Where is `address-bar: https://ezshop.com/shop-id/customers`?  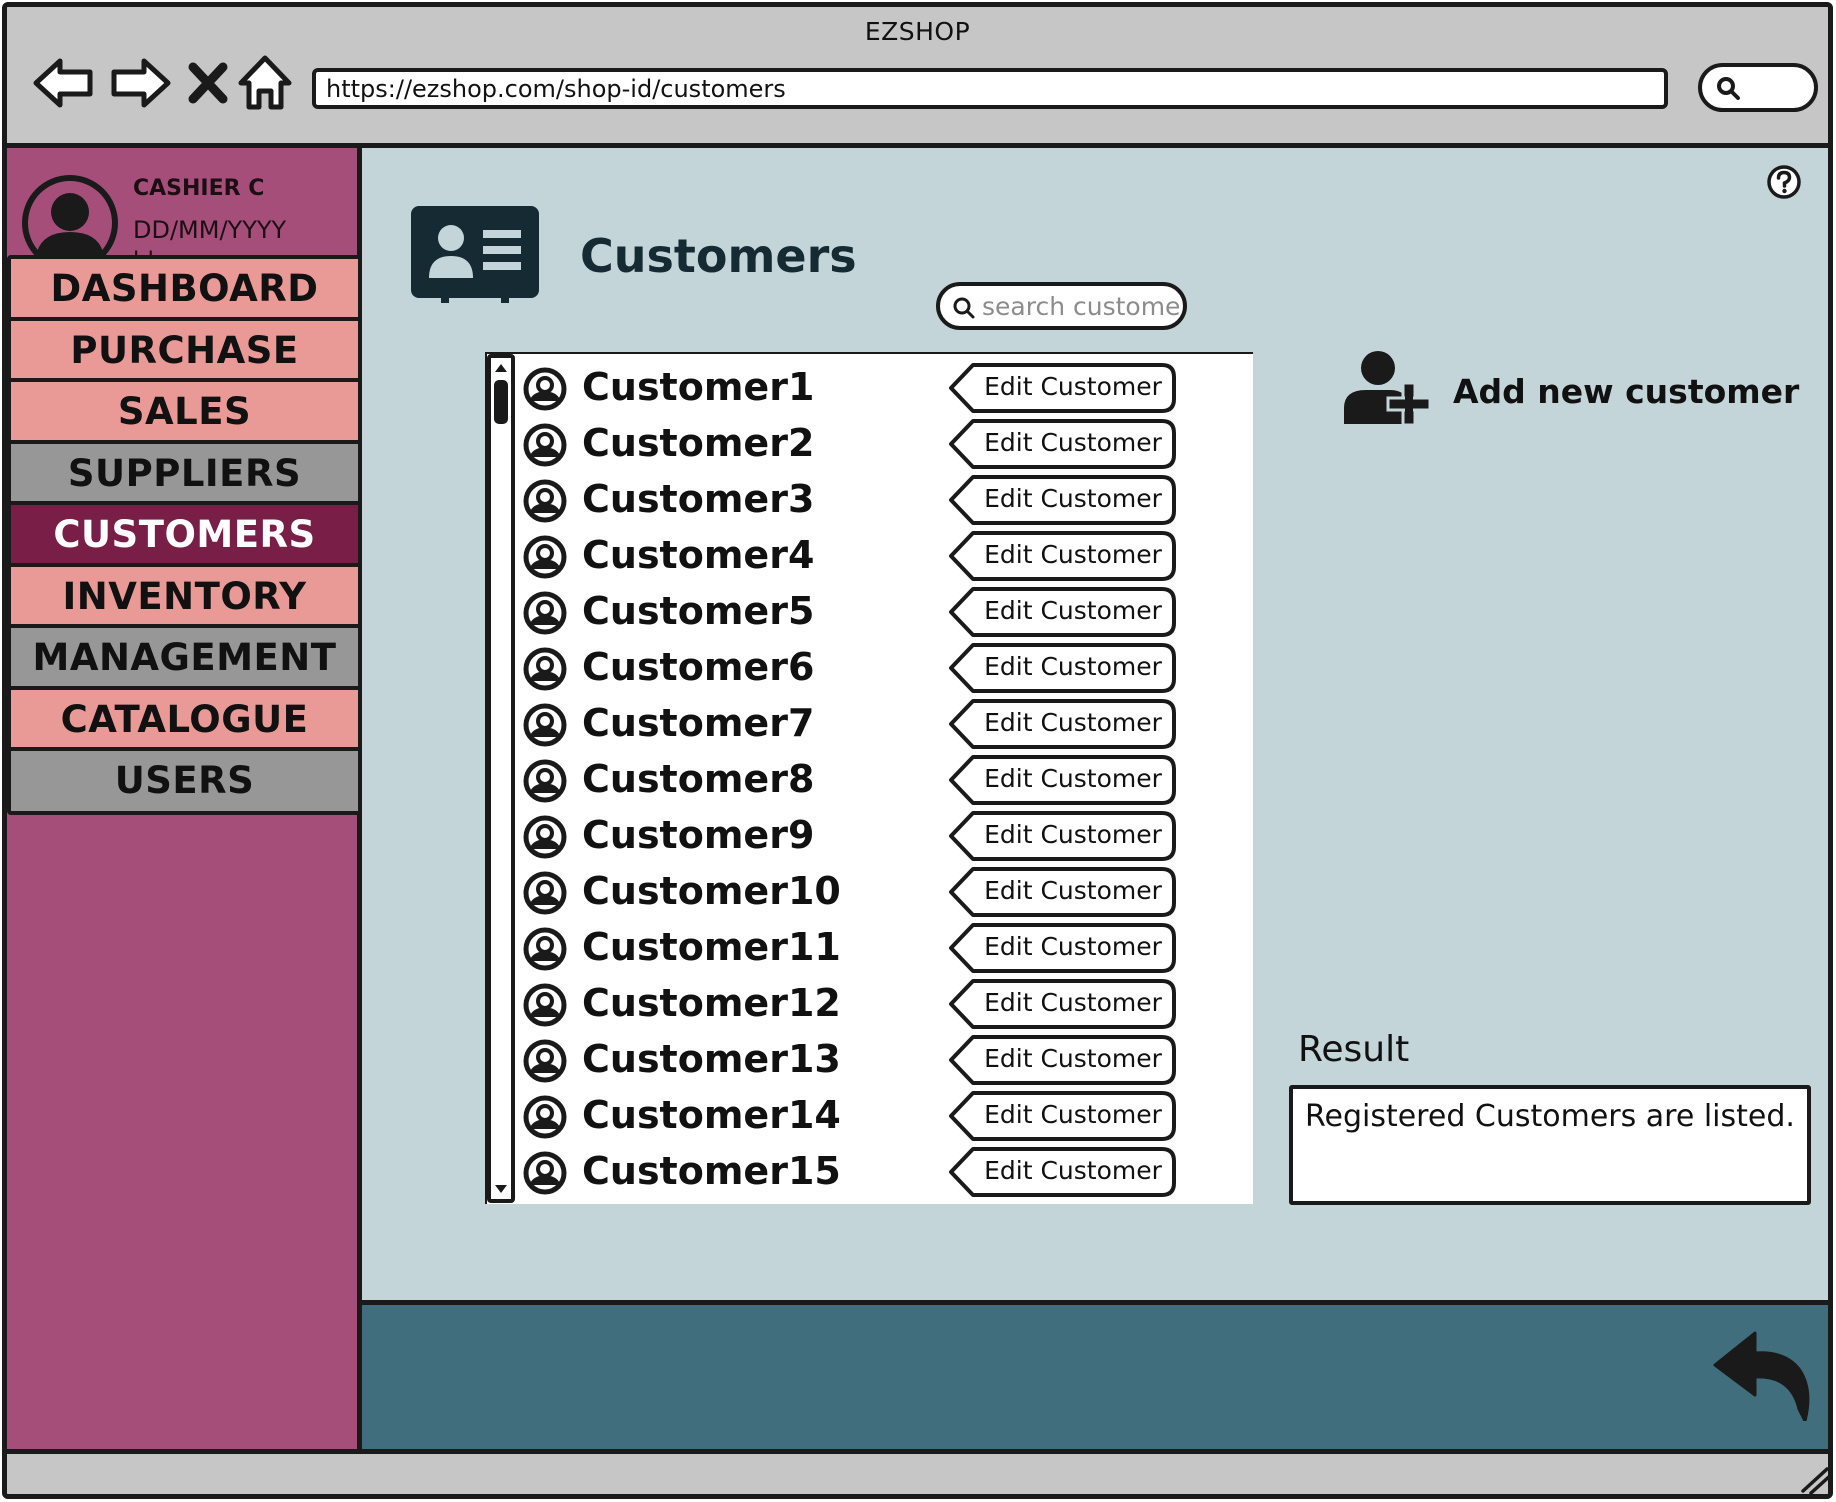
address-bar: https://ezshop.com/shop-id/customers is located at coordinates (990, 88).